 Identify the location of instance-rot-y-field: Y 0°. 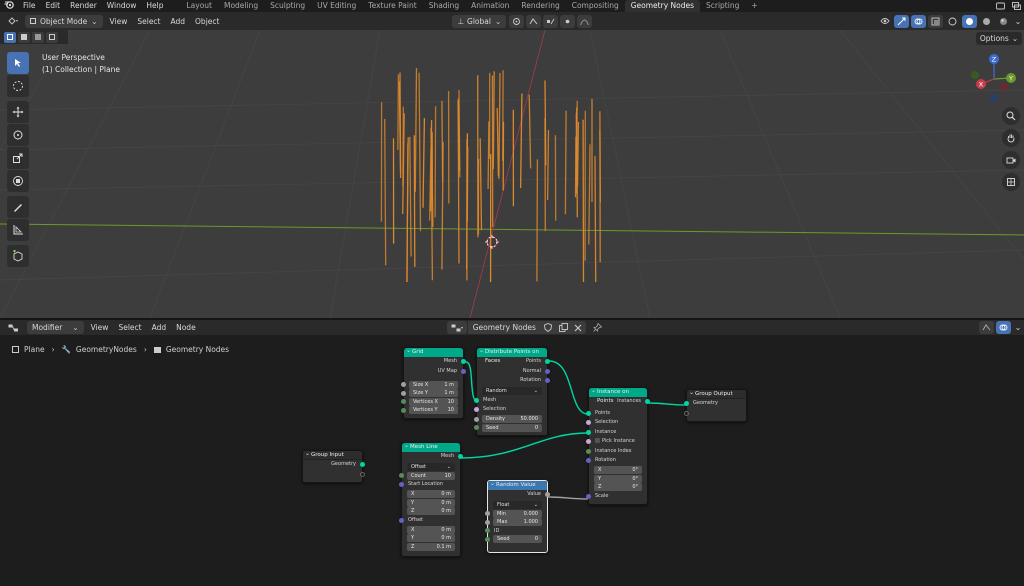
(618, 478).